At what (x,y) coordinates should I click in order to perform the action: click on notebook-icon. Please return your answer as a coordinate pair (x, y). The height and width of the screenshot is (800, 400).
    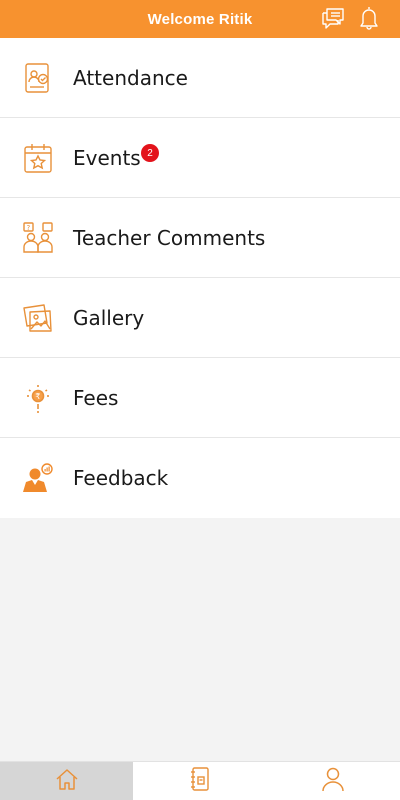
    Looking at the image, I should click on (200, 781).